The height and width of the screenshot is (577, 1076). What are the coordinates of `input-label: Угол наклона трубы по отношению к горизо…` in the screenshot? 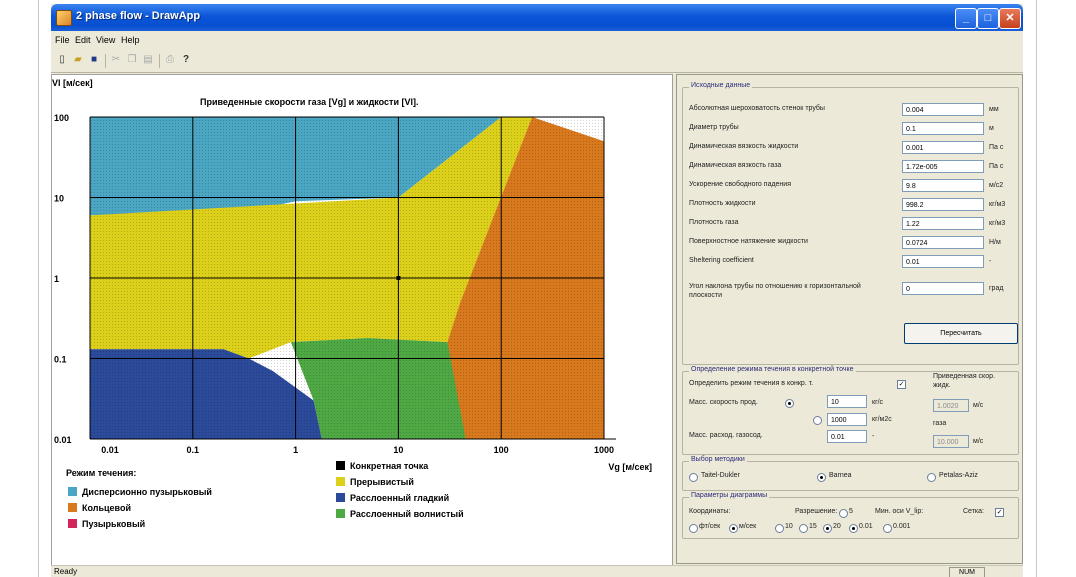 It's located at (775, 291).